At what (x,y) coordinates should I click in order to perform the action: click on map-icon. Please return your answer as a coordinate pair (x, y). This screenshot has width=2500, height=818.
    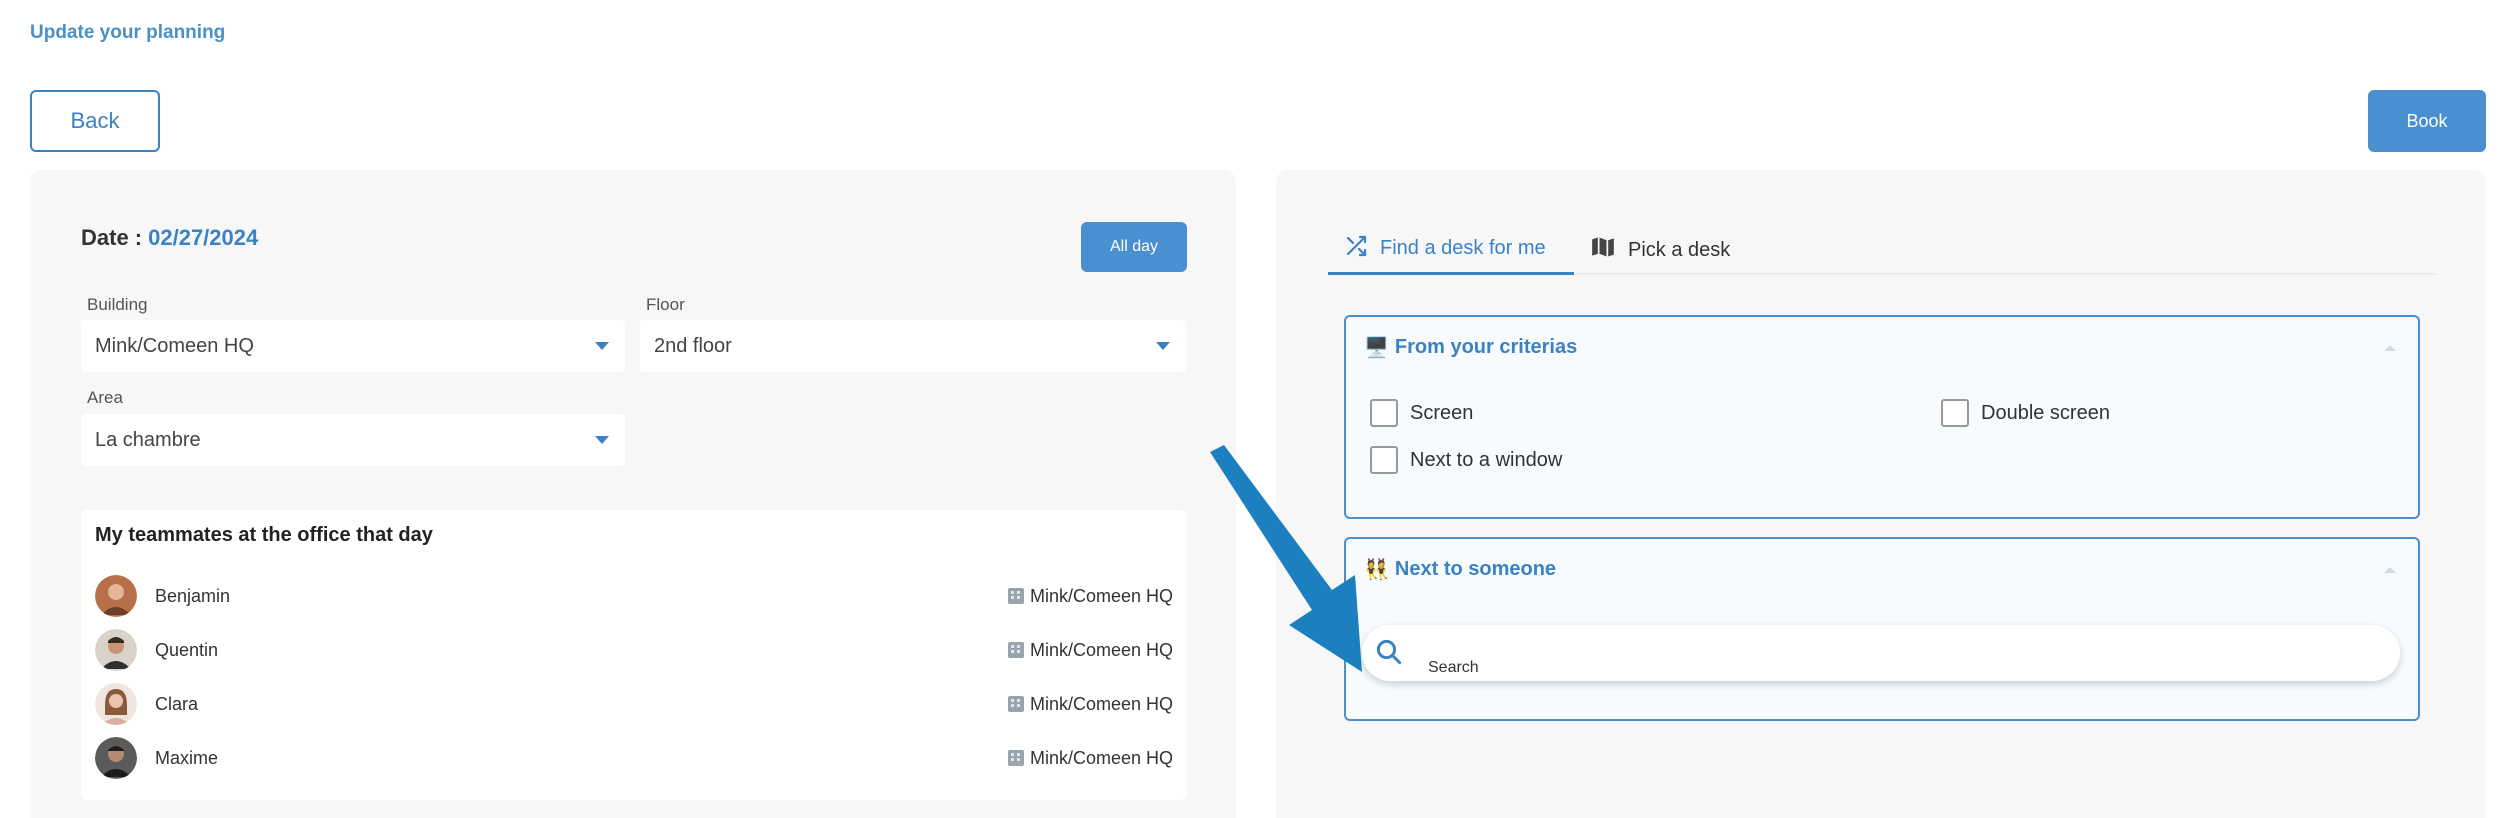
    Looking at the image, I should click on (1603, 250).